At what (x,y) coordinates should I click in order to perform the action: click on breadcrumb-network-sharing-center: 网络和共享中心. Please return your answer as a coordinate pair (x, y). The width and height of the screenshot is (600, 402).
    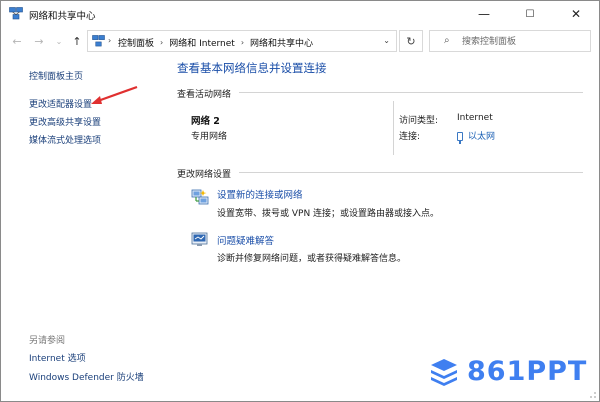
    Looking at the image, I should click on (281, 42).